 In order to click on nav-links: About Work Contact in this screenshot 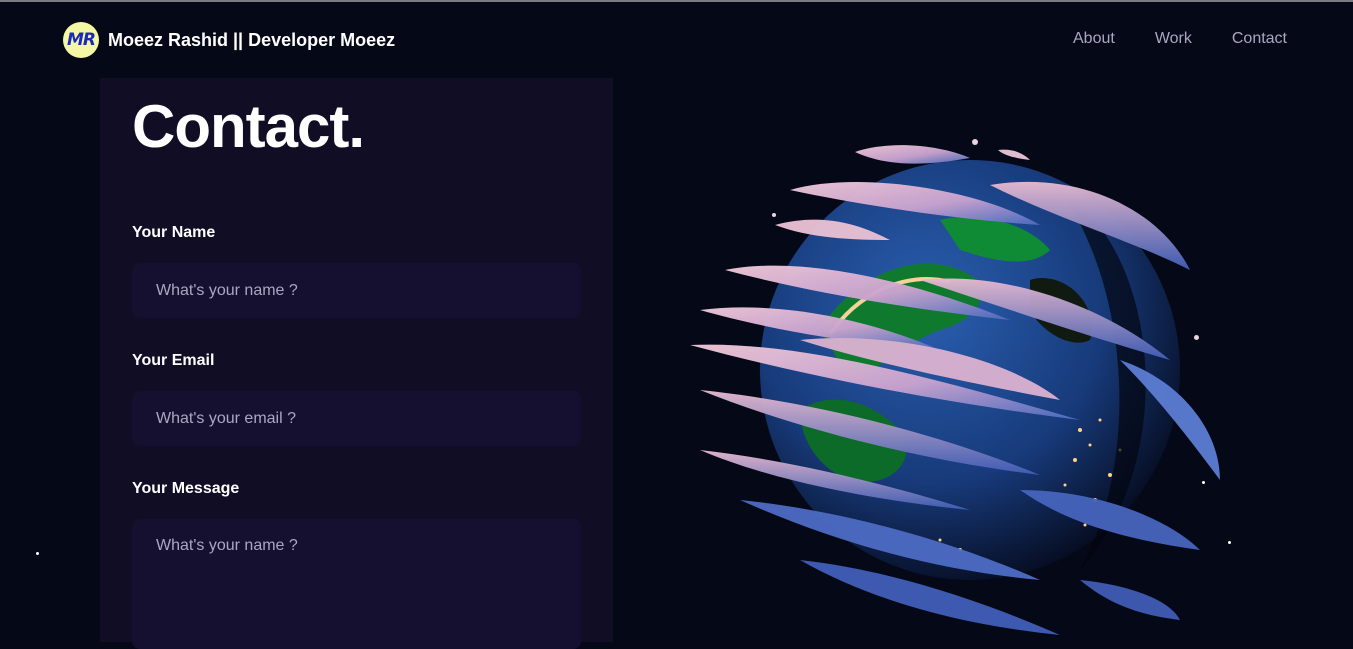, I will do `click(1180, 39)`.